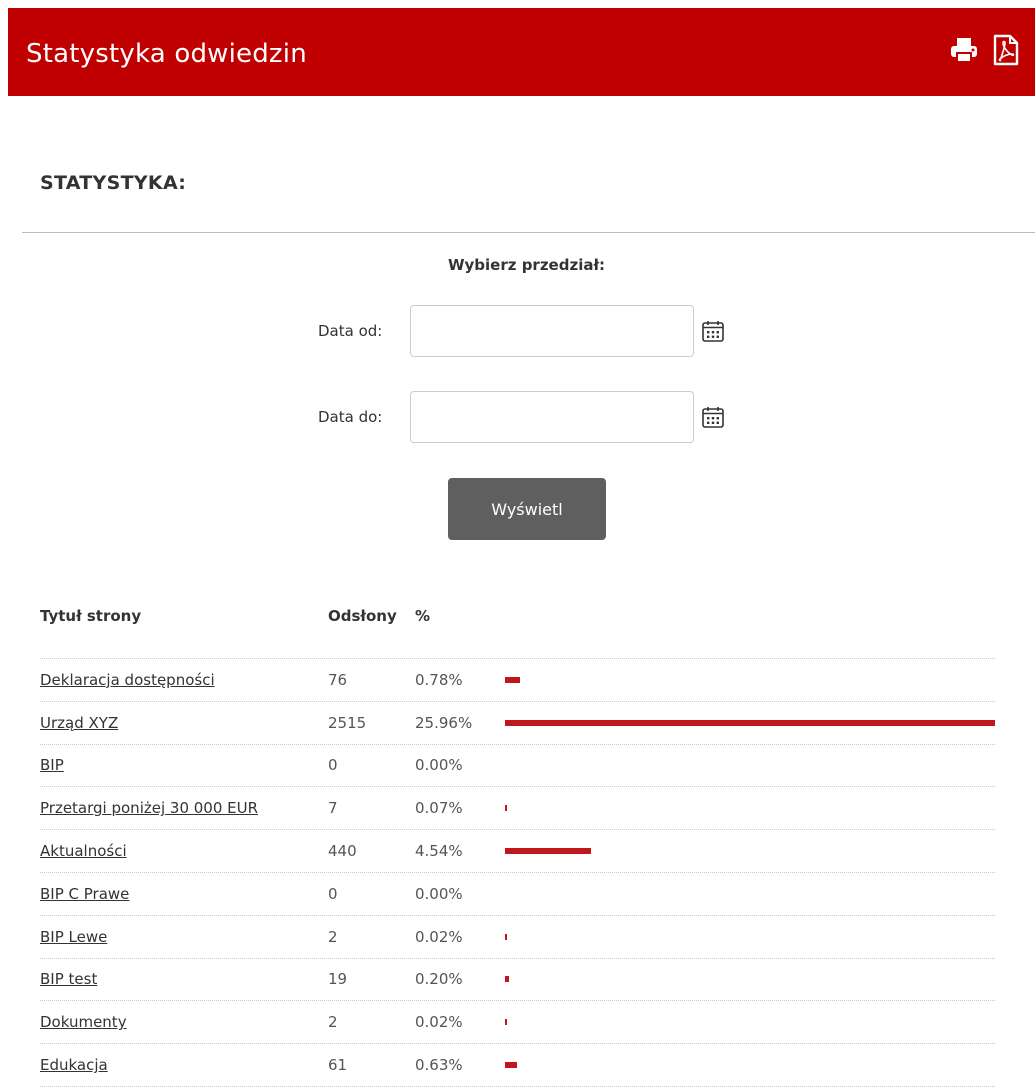 The image size is (1035, 1091). I want to click on page-title-link: Aktualności, so click(83, 851).